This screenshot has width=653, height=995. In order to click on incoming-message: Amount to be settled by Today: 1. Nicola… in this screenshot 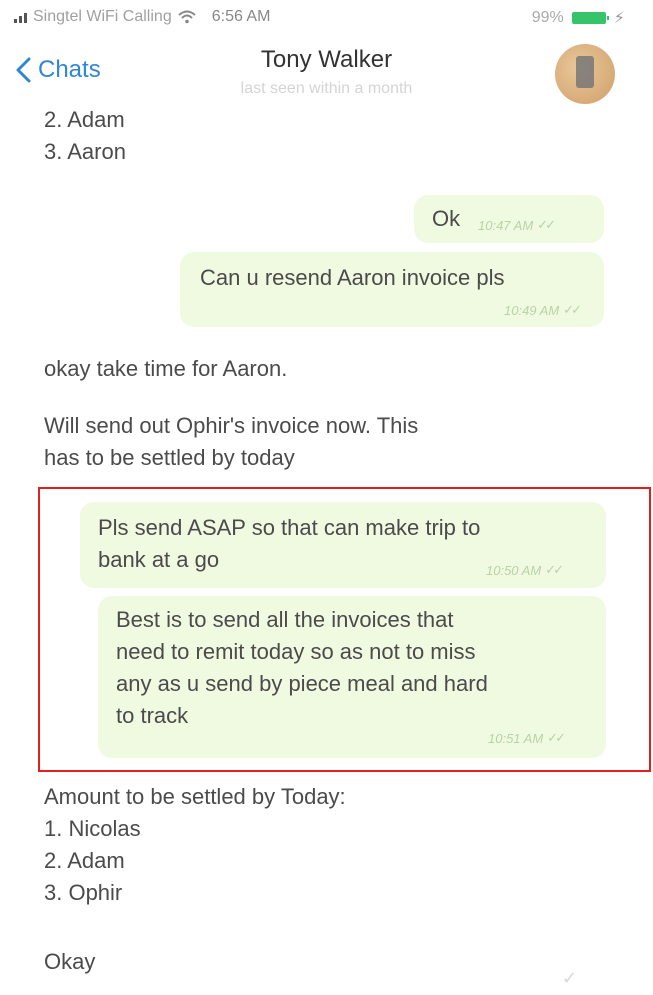, I will do `click(195, 844)`.